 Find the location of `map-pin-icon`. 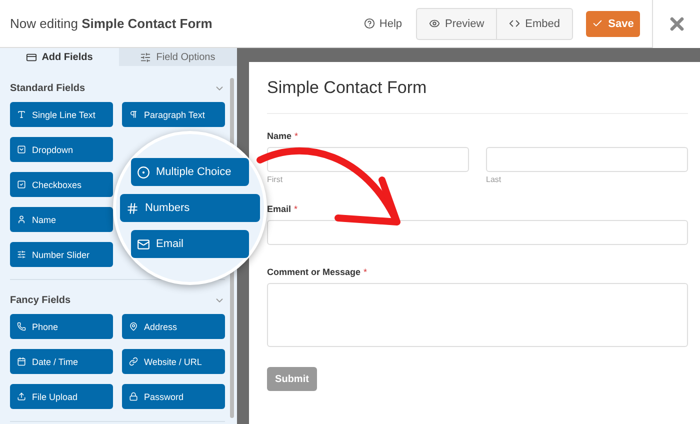

map-pin-icon is located at coordinates (133, 326).